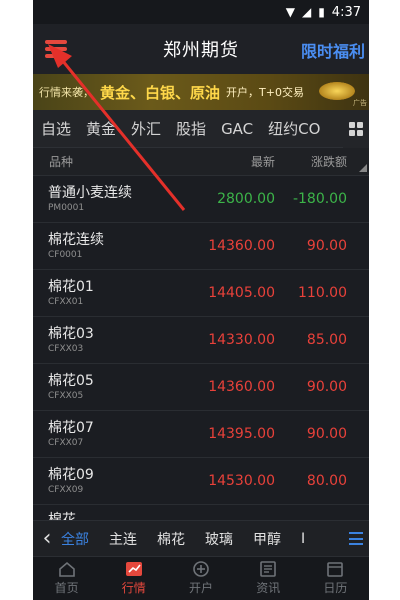 The image size is (400, 600). What do you see at coordinates (71, 333) in the screenshot?
I see `symbol-name: 棉花03` at bounding box center [71, 333].